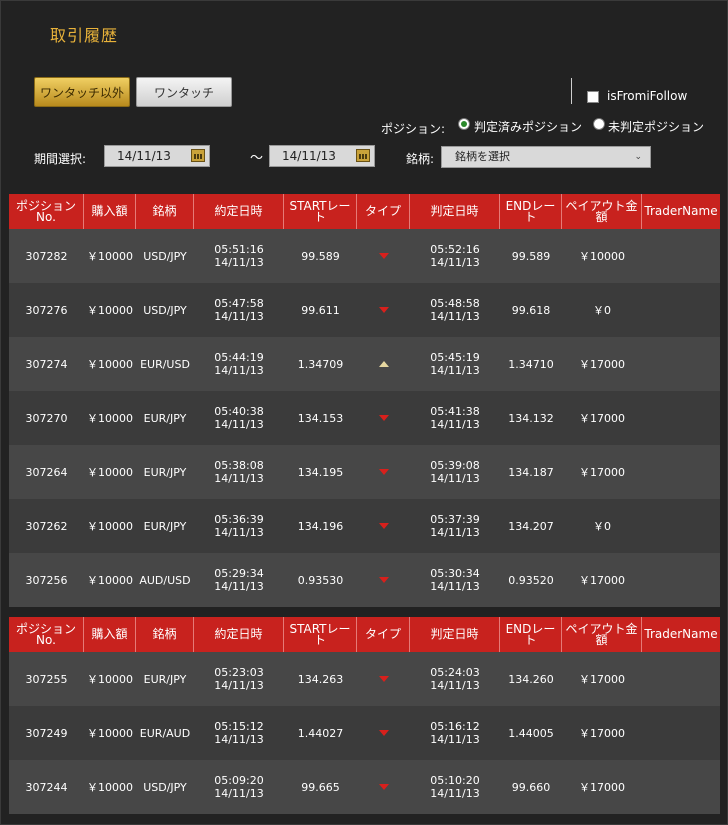  What do you see at coordinates (239, 526) in the screenshot?
I see `cell-exec-datetime: 05:36:39 14/11/13` at bounding box center [239, 526].